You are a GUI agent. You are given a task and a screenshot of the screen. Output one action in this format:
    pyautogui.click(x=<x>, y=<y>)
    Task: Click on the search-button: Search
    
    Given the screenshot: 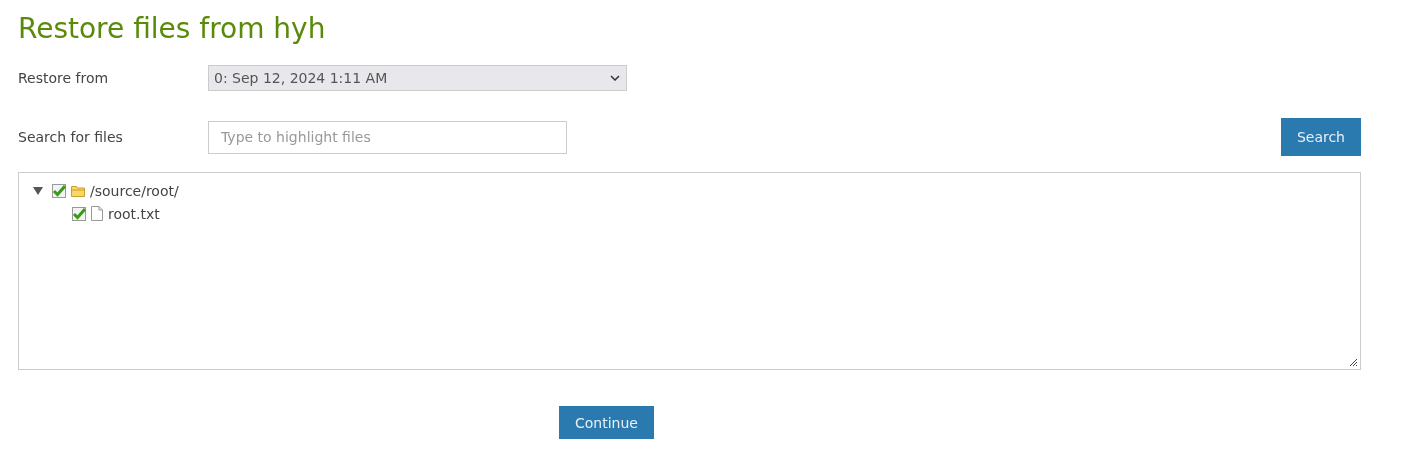 What is the action you would take?
    pyautogui.click(x=1320, y=137)
    